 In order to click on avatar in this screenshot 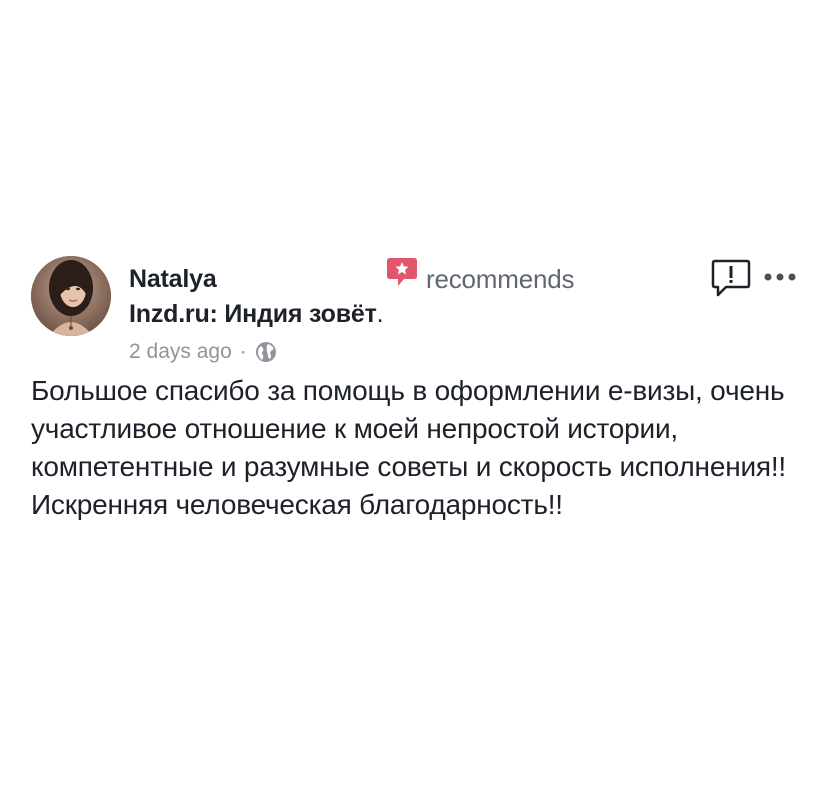, I will do `click(71, 296)`.